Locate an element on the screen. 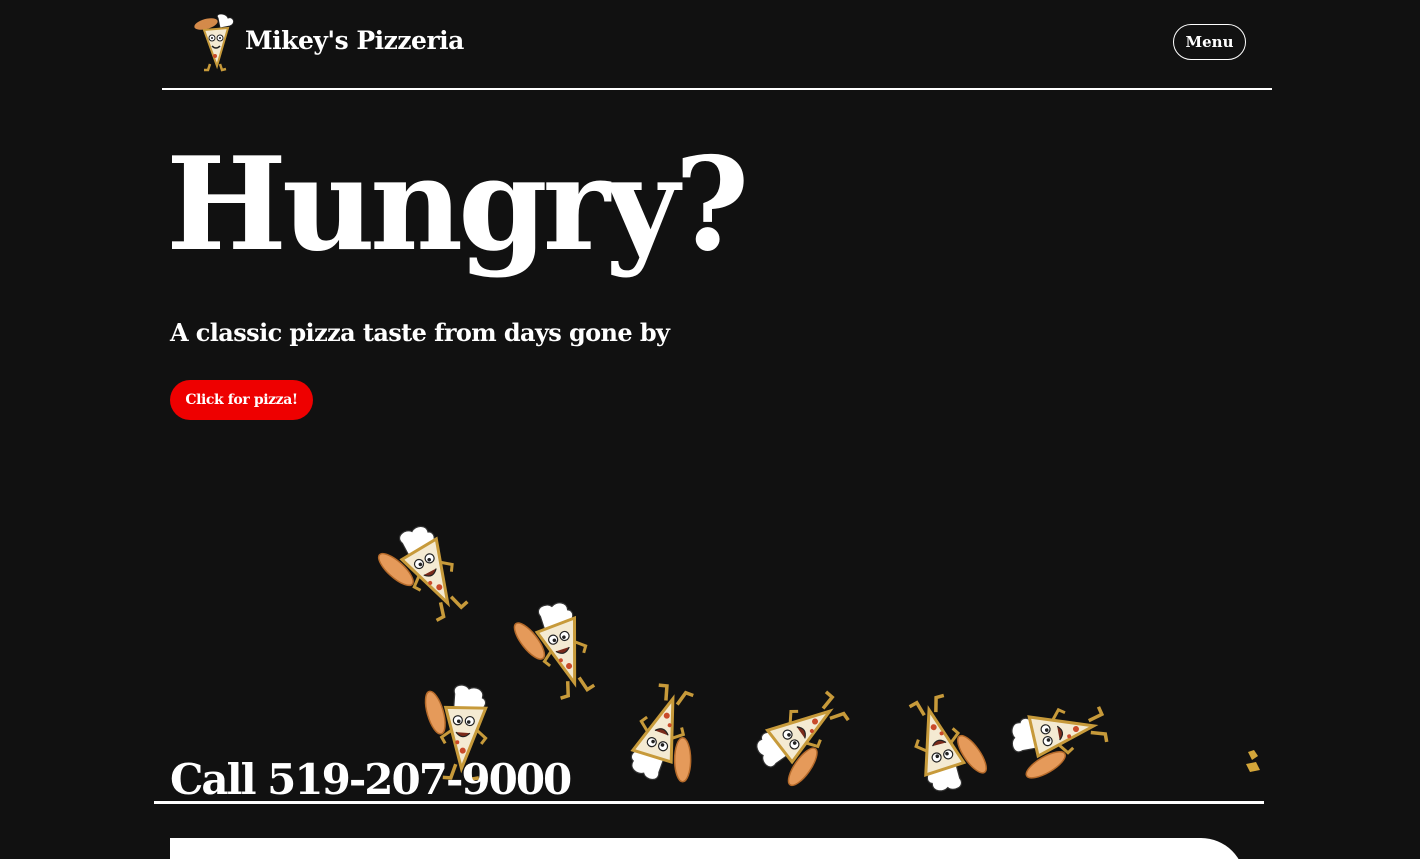  brand-name: Mikey's Pizzeria is located at coordinates (354, 40).